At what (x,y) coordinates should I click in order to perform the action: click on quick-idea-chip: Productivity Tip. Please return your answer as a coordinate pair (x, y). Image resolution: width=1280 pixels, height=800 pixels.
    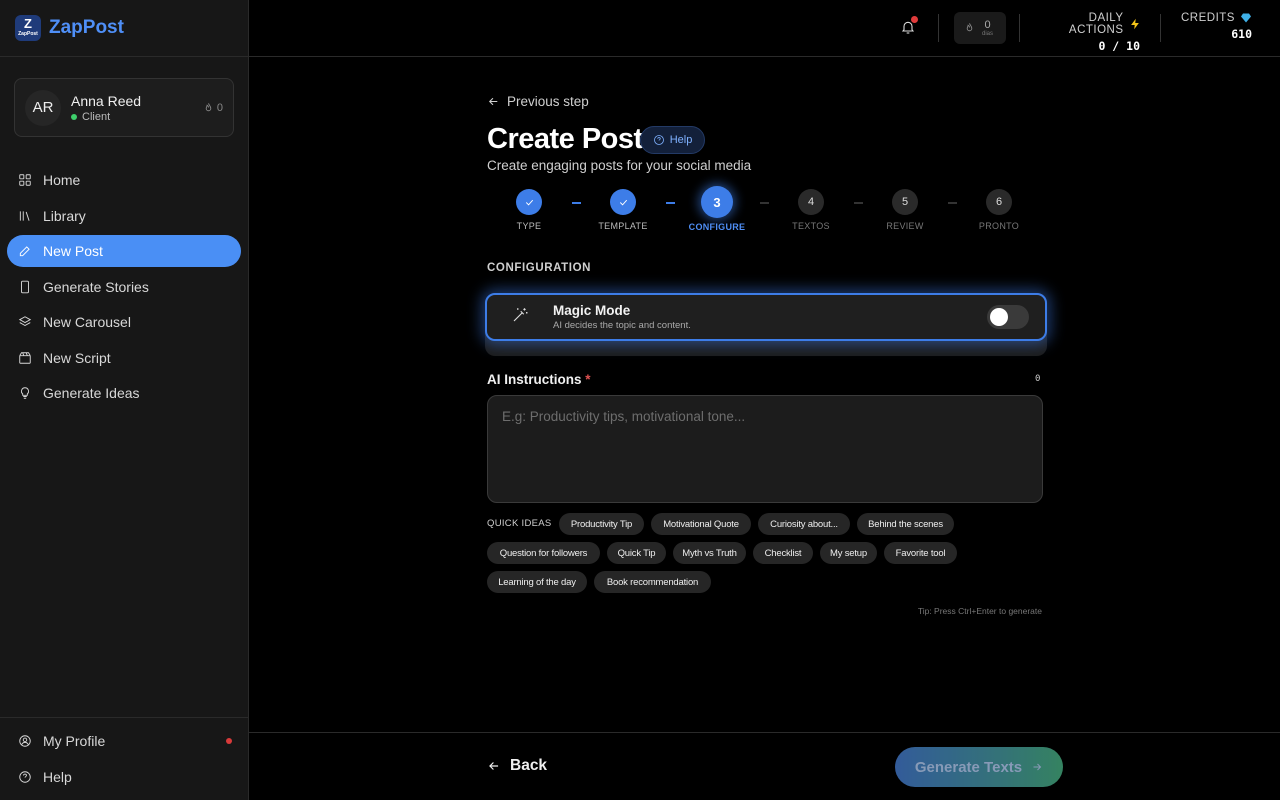
    Looking at the image, I should click on (601, 524).